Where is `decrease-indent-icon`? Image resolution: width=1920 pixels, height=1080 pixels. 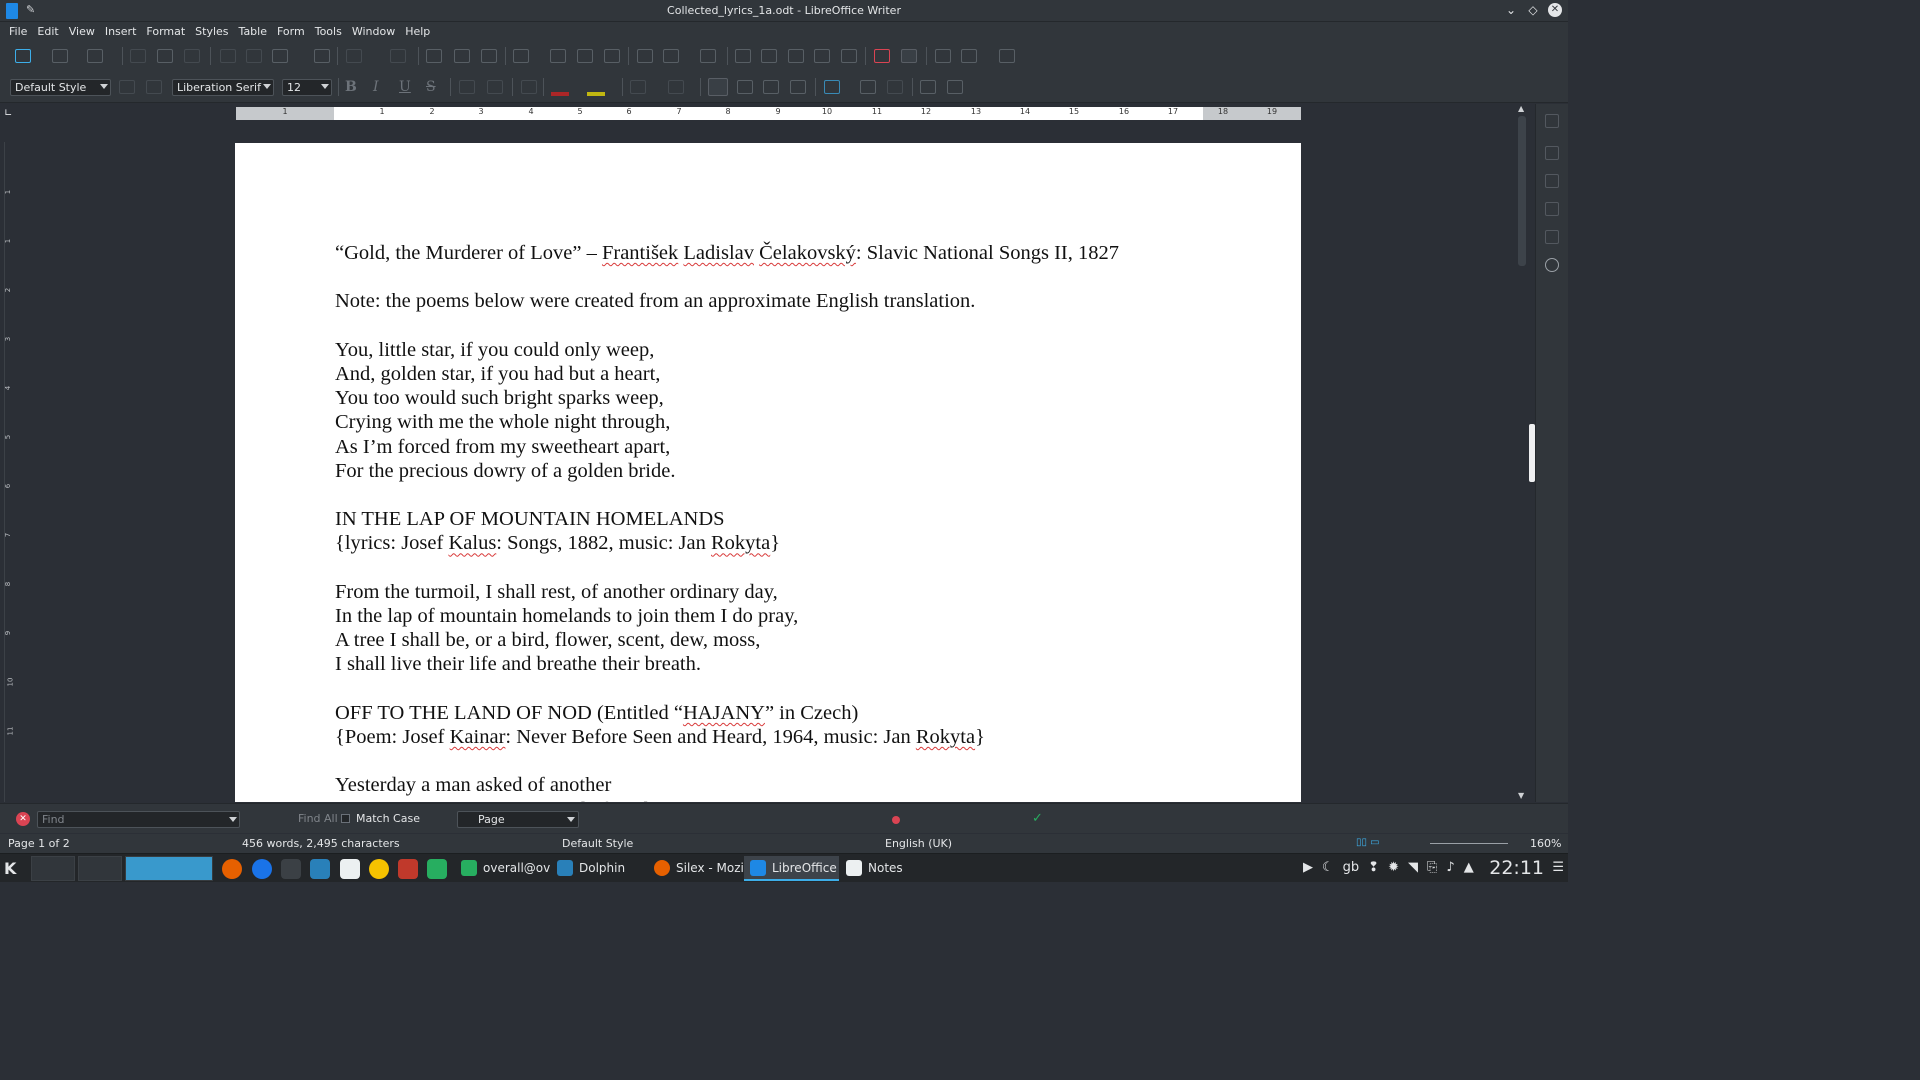
decrease-indent-icon is located at coordinates (955, 87).